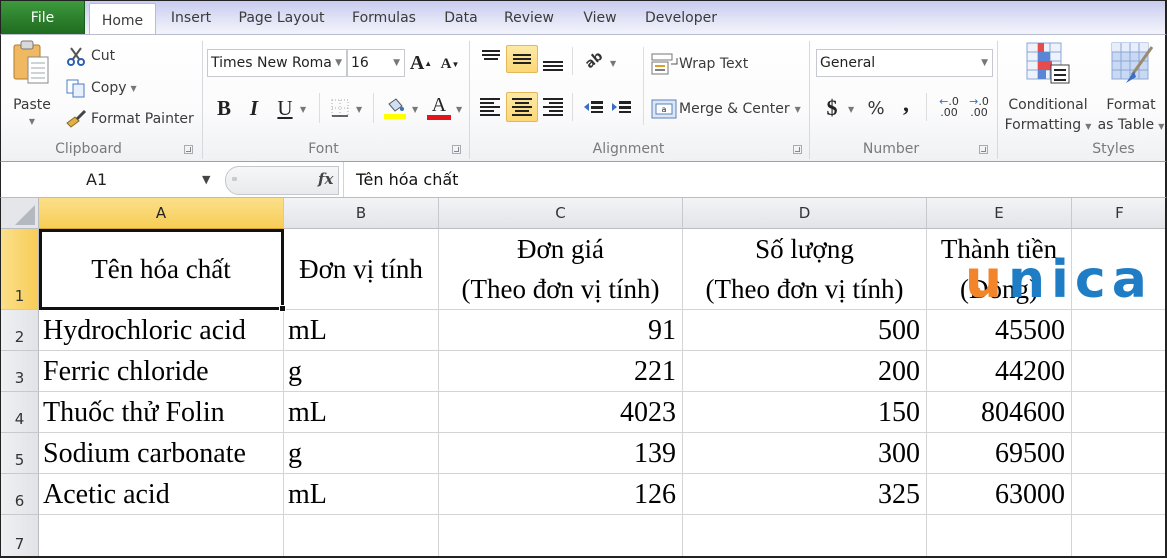 Image resolution: width=1167 pixels, height=558 pixels. What do you see at coordinates (450, 64) in the screenshot?
I see `shrink-font-button: A ▼` at bounding box center [450, 64].